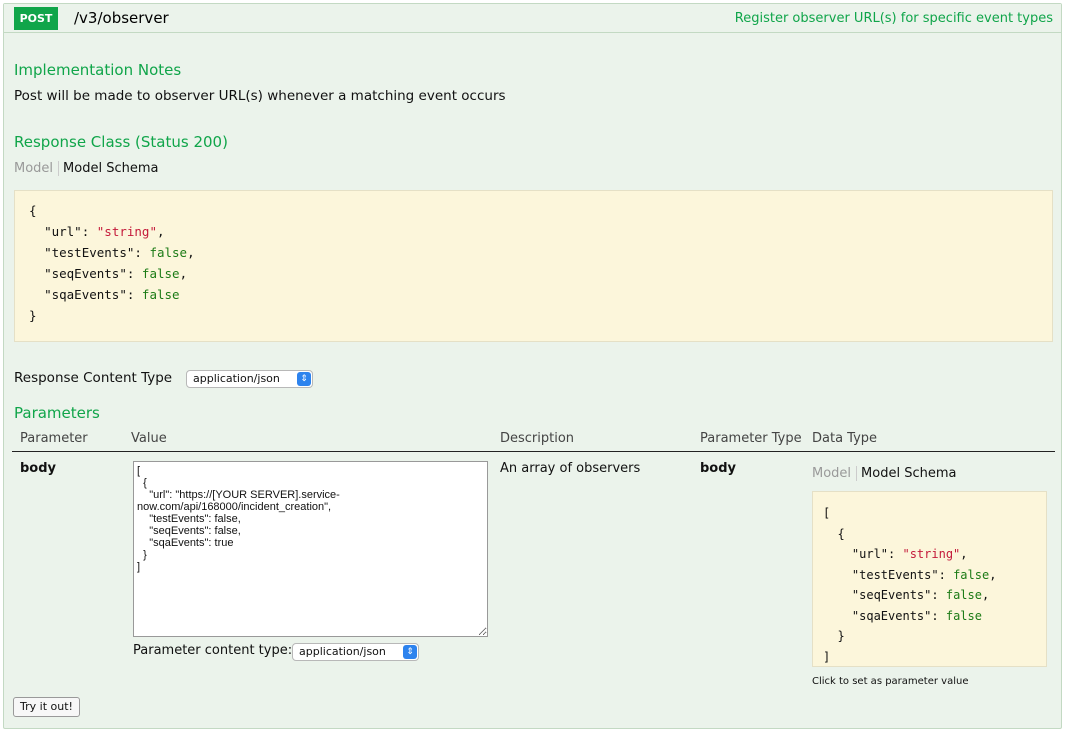 This screenshot has height=731, width=1065. I want to click on parameter-content-type-value: application/json, so click(342, 651).